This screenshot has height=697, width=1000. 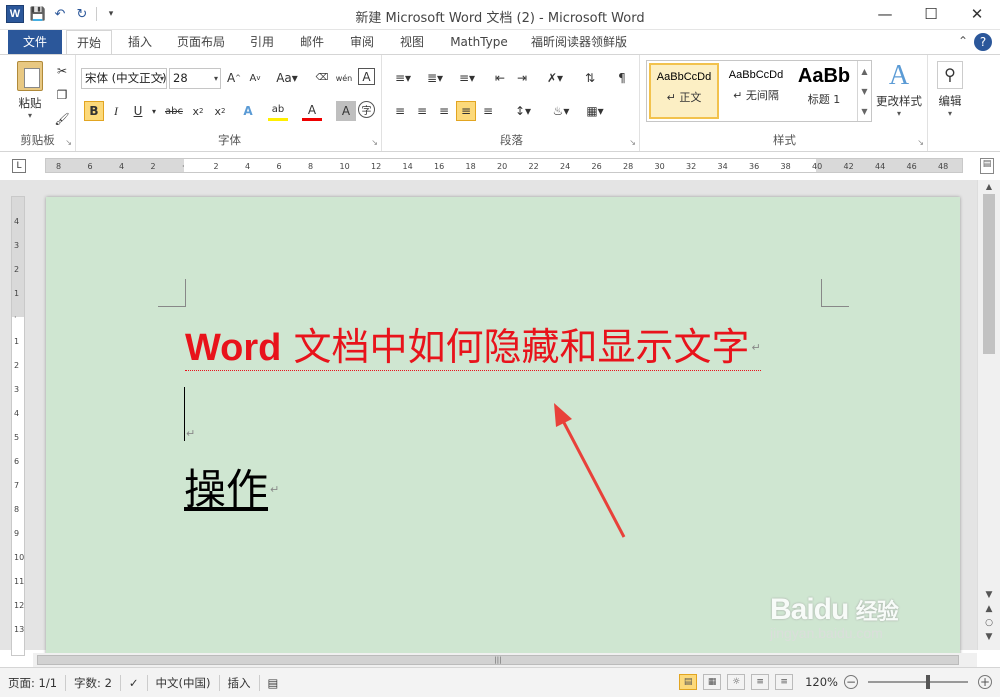 I want to click on collapse-ribbon-icon: ⌃, so click(x=963, y=41).